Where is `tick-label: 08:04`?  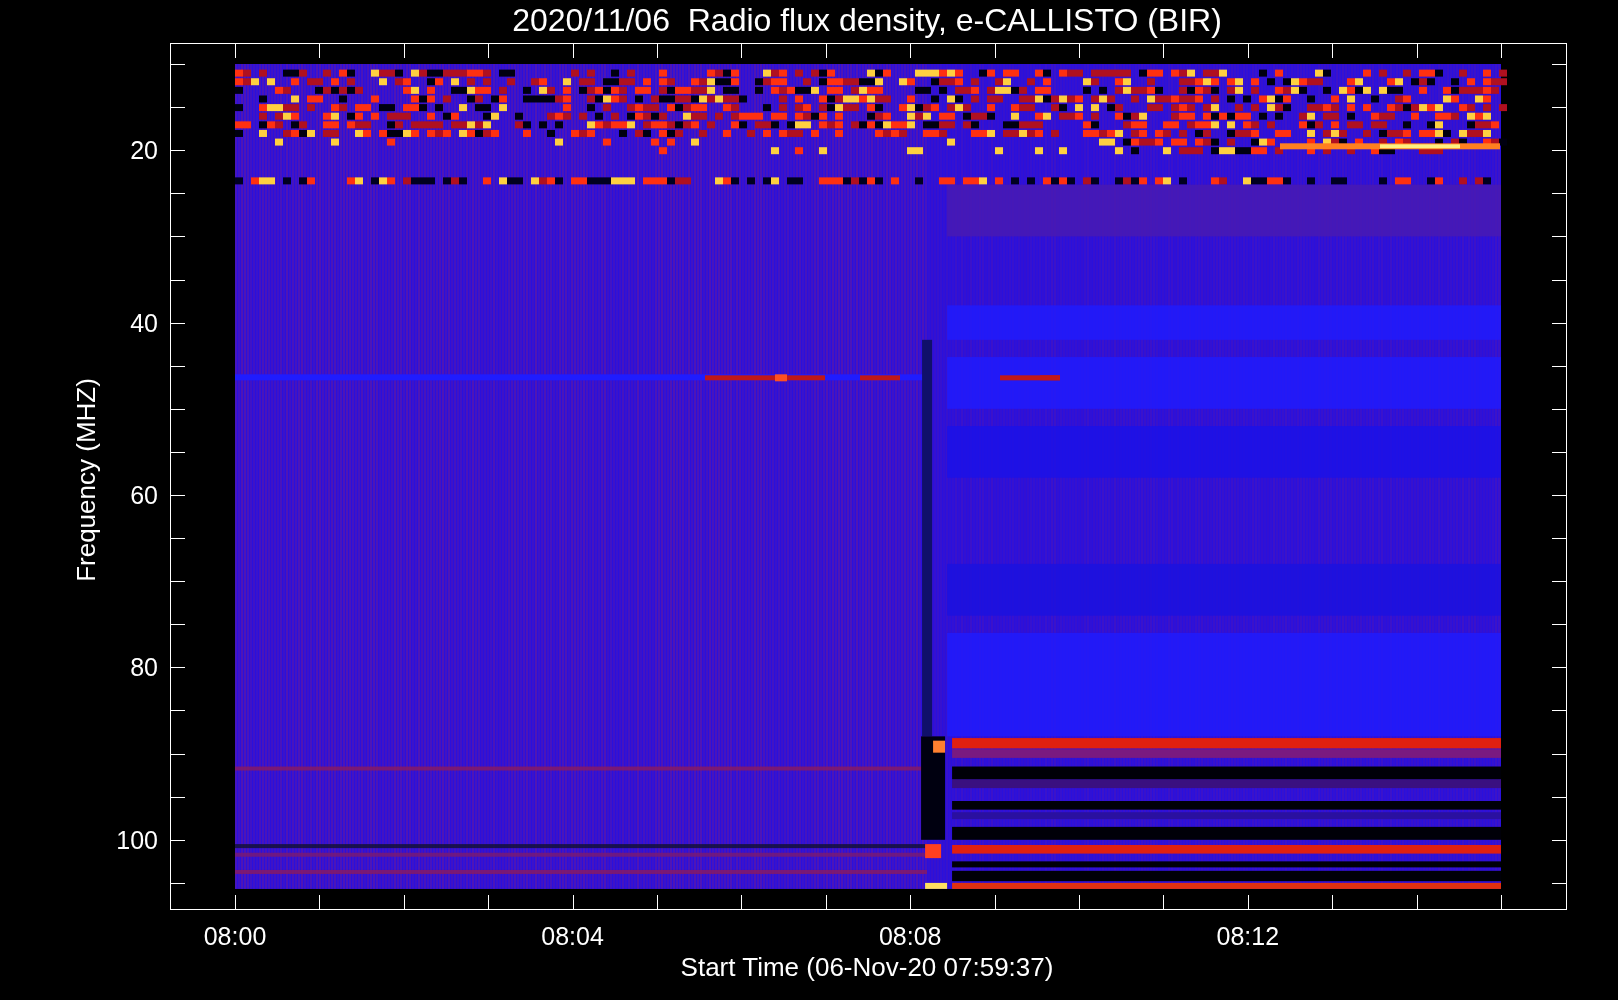
tick-label: 08:04 is located at coordinates (572, 936).